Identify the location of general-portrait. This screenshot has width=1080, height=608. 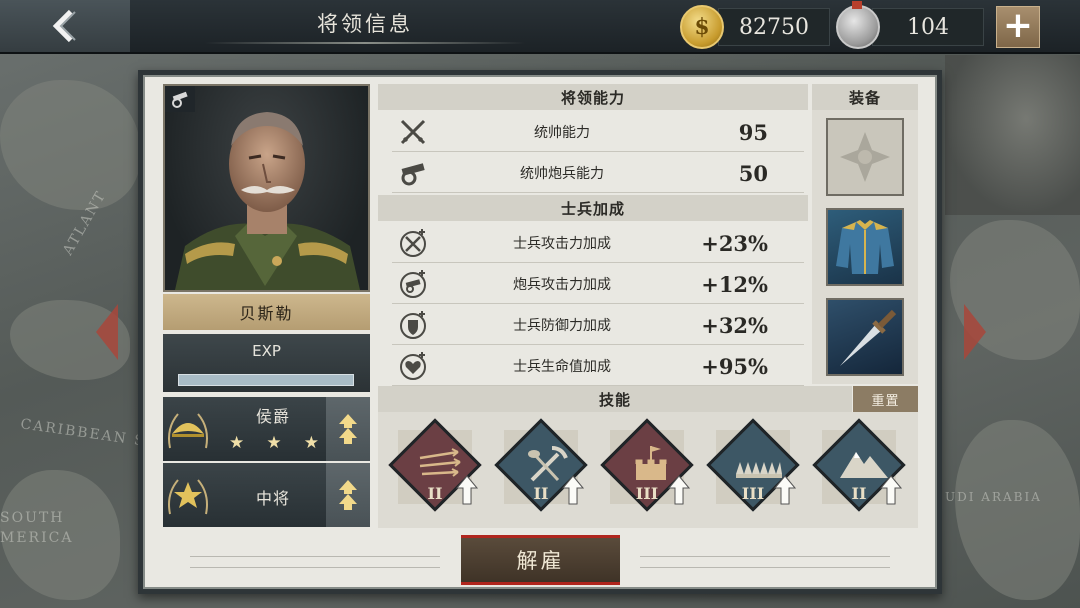
(266, 188).